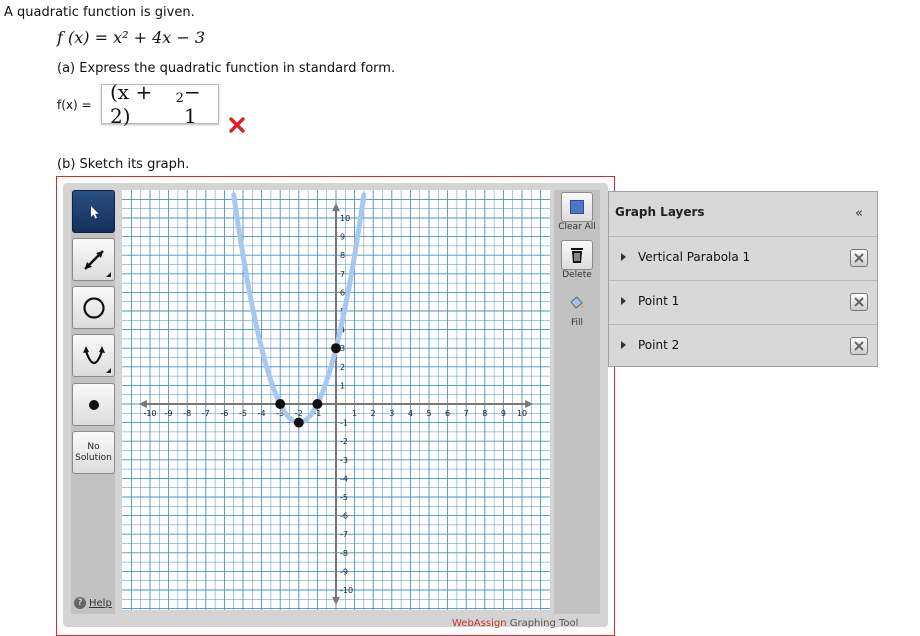 The width and height of the screenshot is (920, 636). I want to click on point-icon, so click(93, 404).